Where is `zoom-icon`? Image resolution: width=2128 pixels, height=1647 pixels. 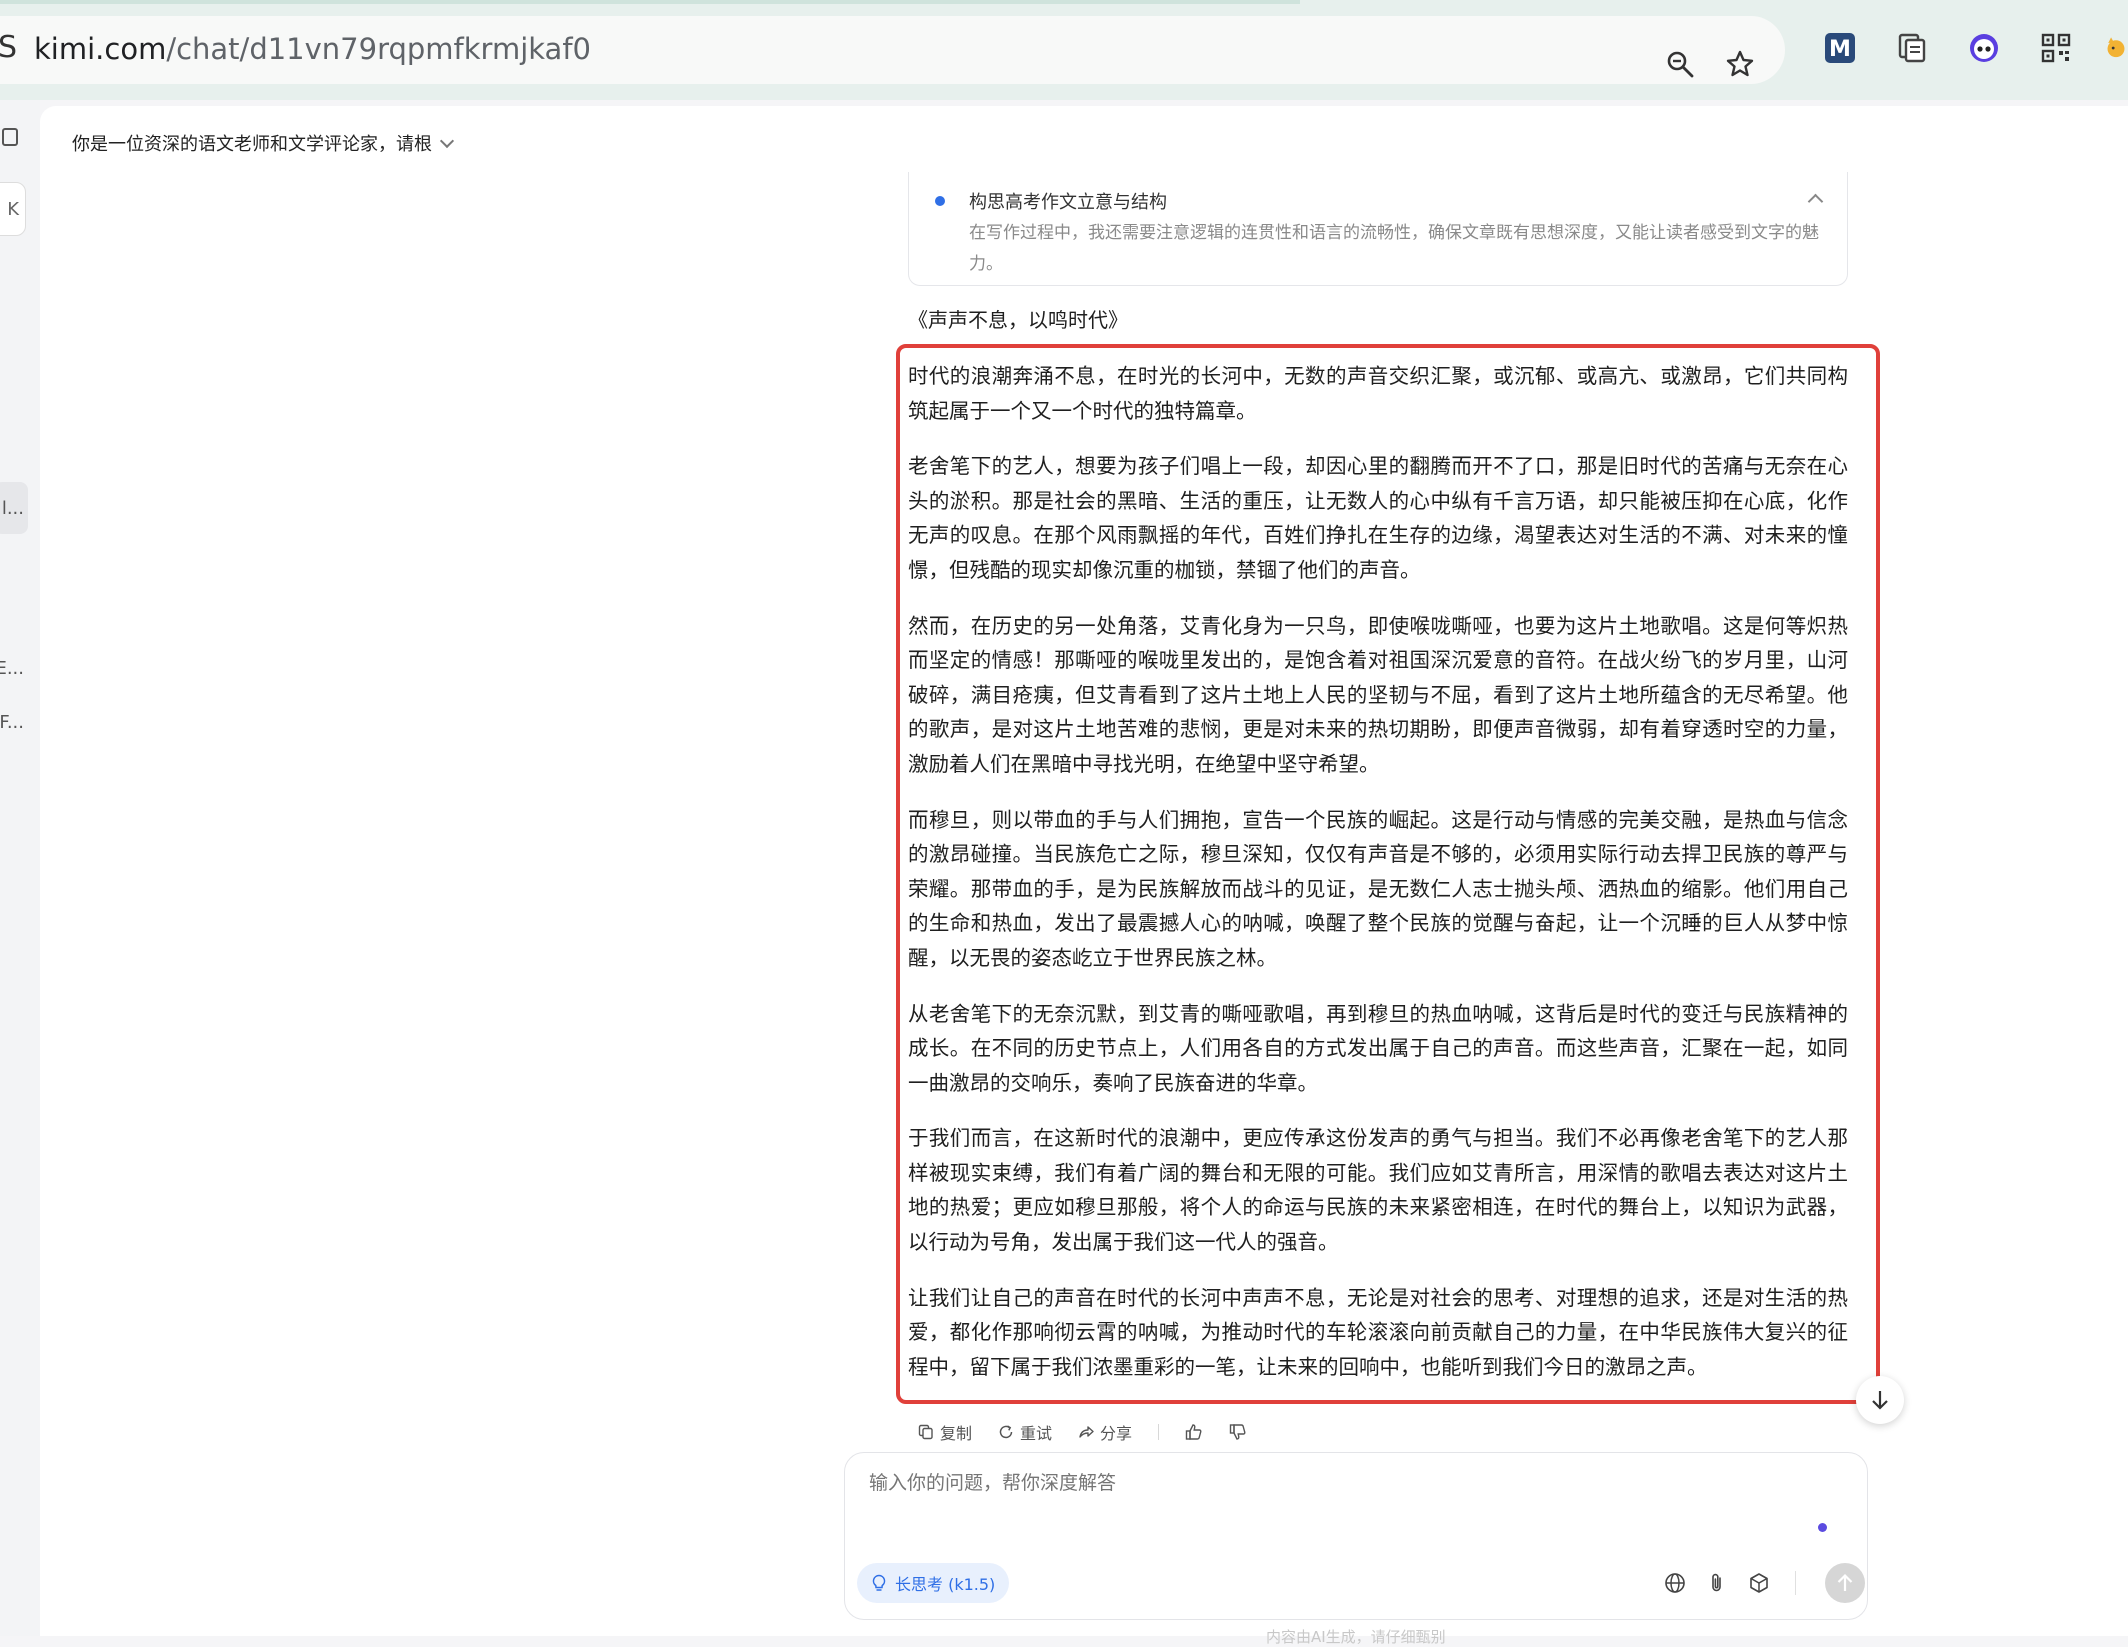
zoom-icon is located at coordinates (1680, 64).